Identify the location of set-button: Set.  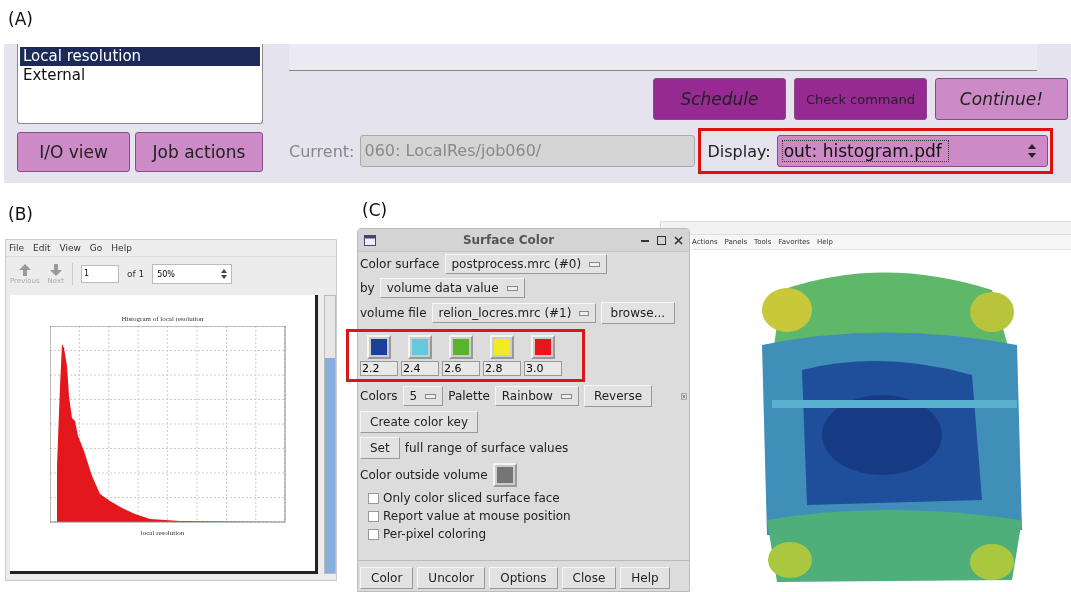
(380, 448).